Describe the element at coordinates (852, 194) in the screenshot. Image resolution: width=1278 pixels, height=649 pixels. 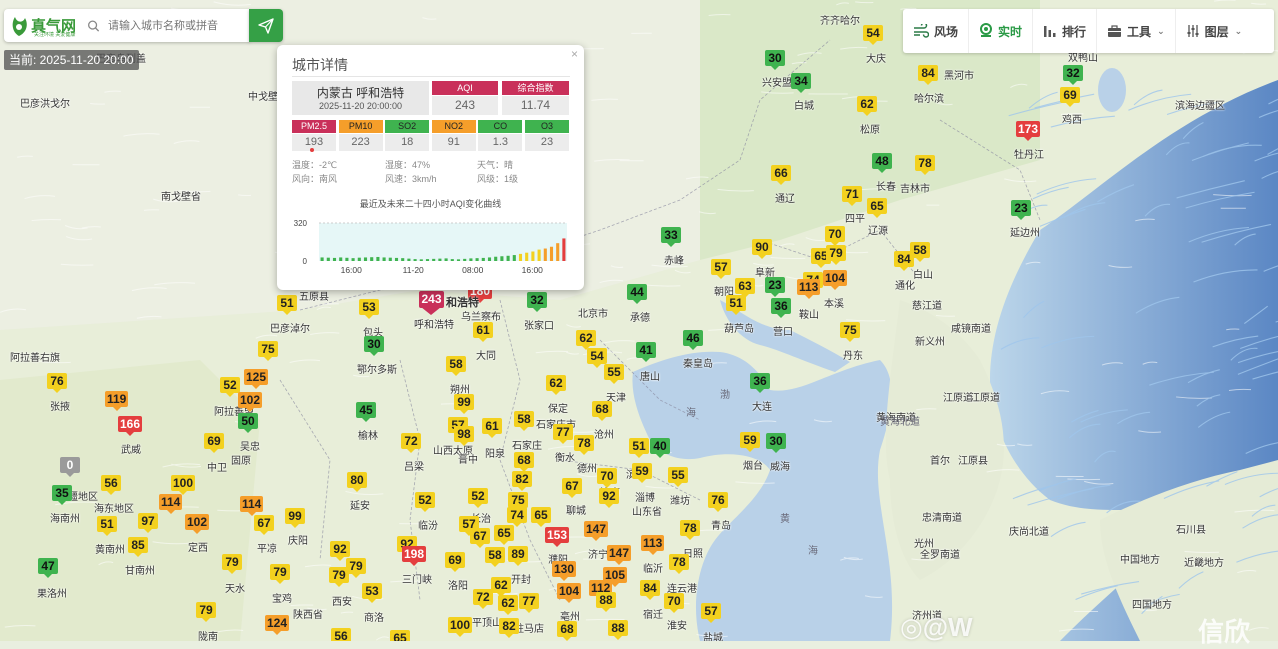
I see `aqi-city-marker: 71` at that location.